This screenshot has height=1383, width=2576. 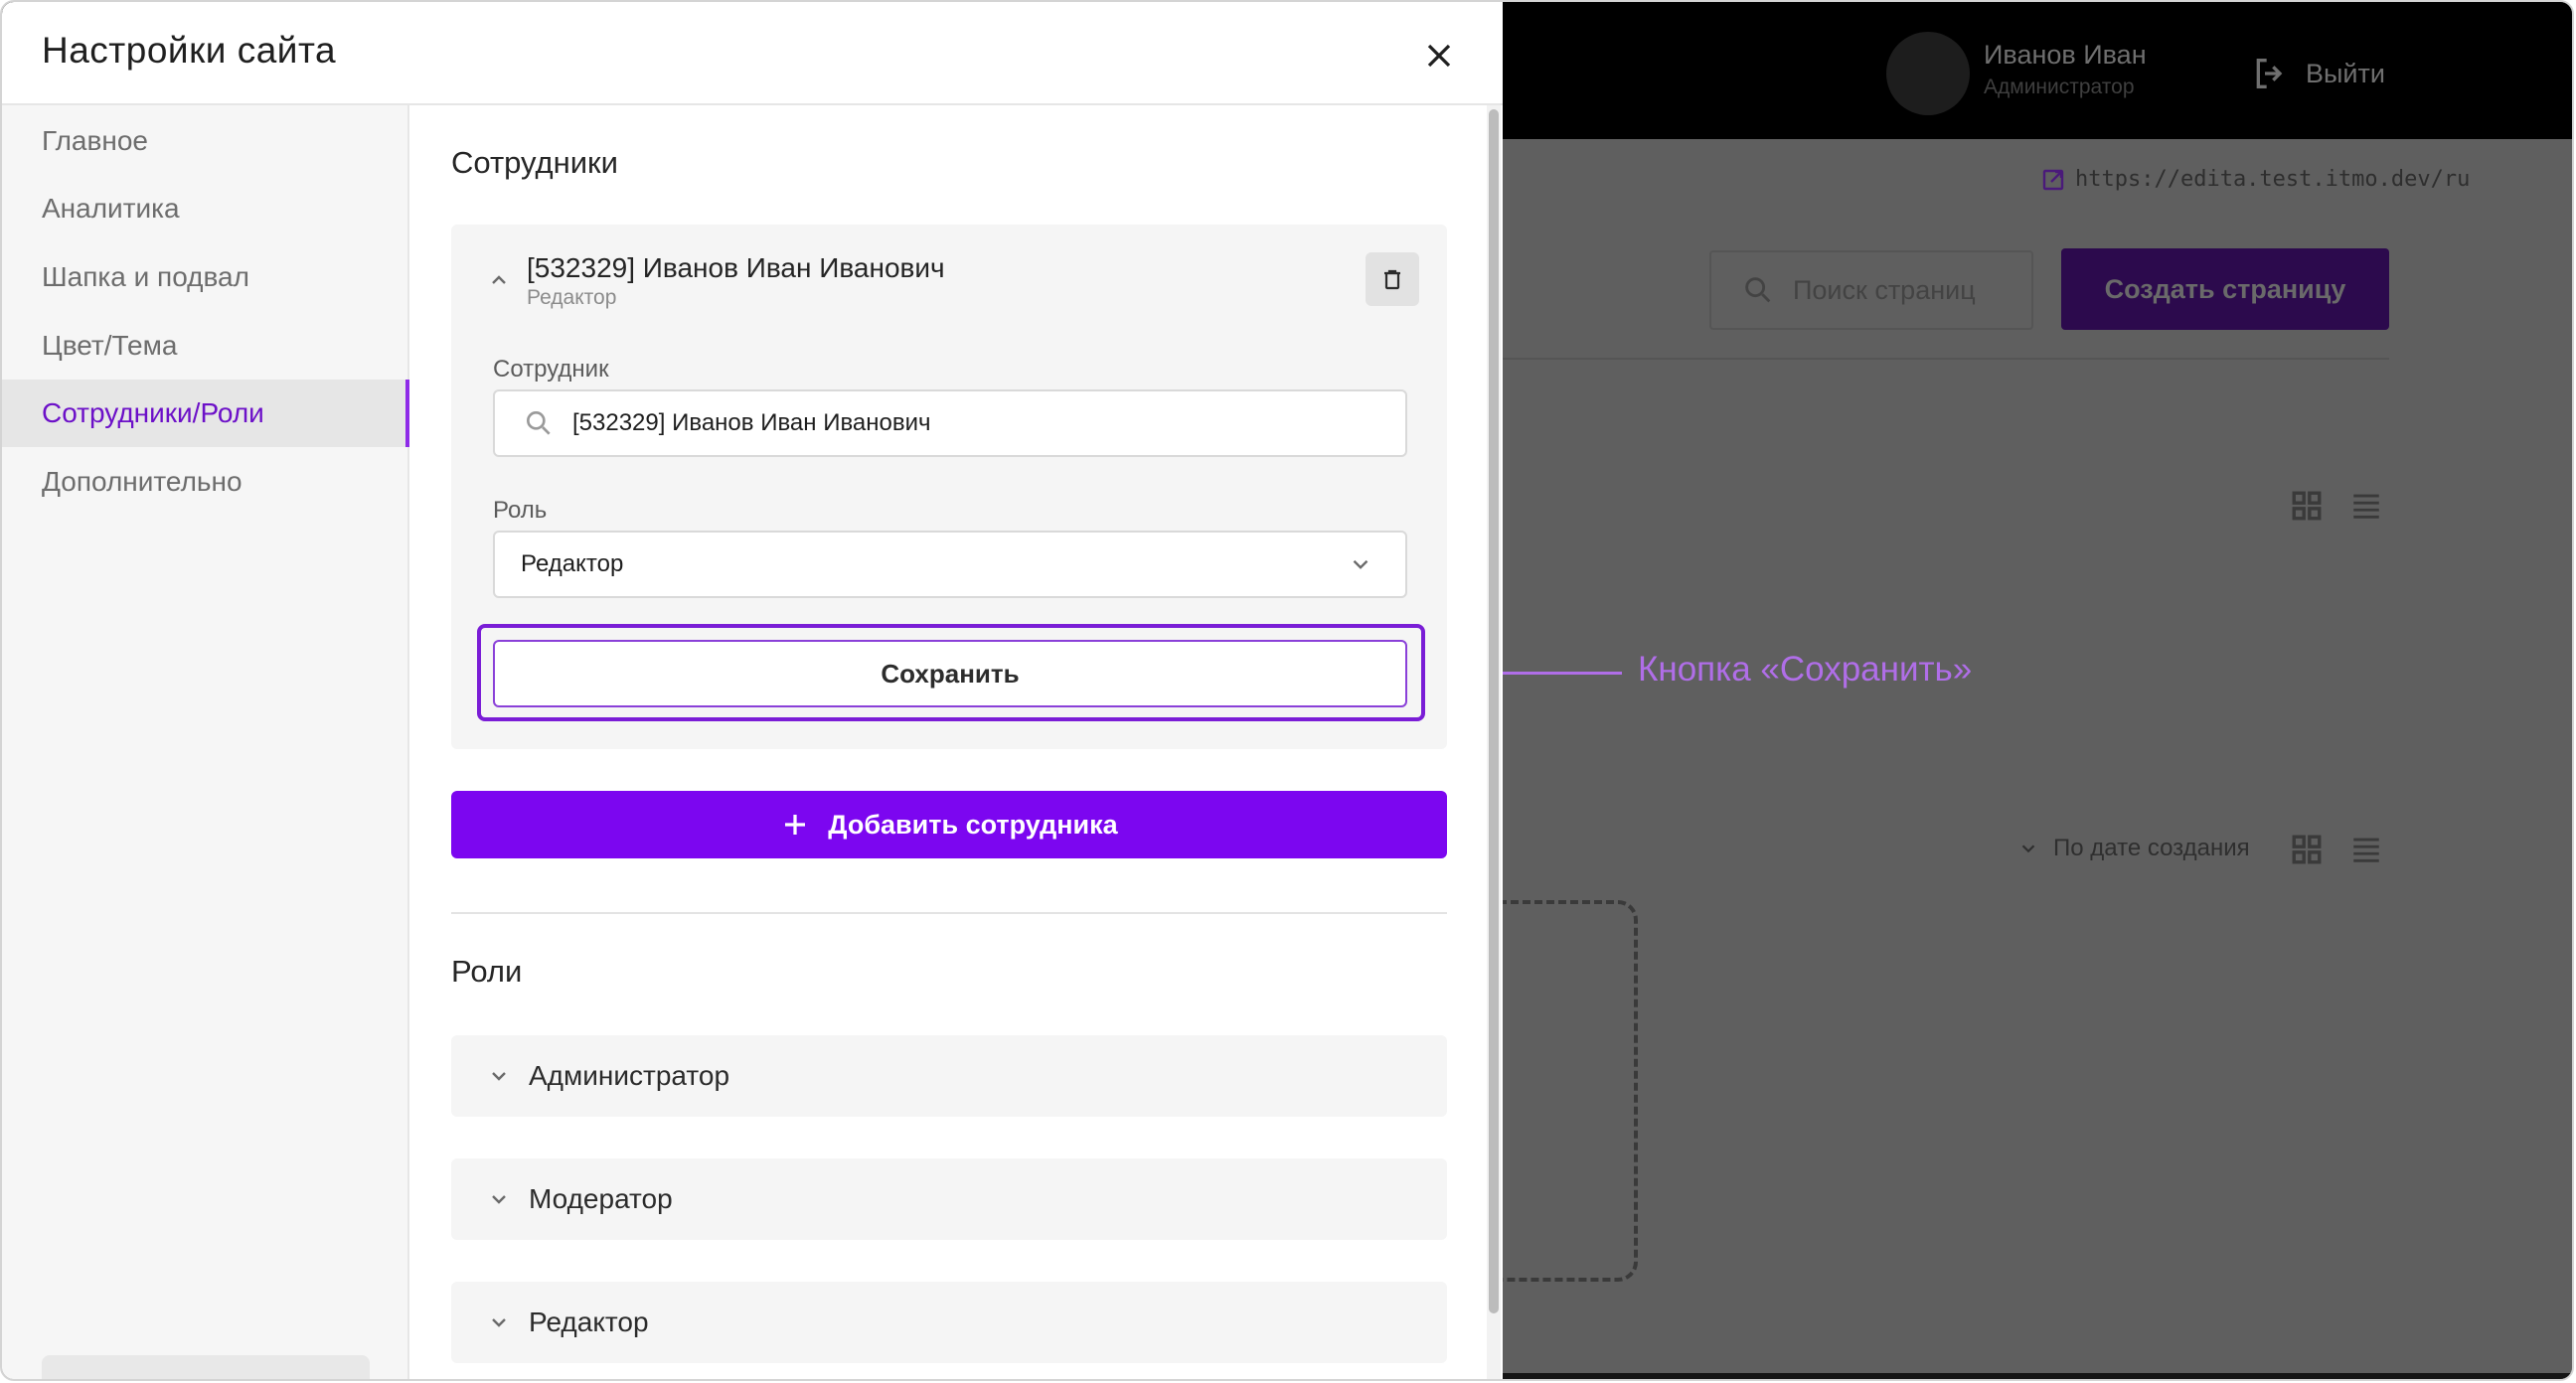 What do you see at coordinates (1946, 359) in the screenshot?
I see `bg-divider` at bounding box center [1946, 359].